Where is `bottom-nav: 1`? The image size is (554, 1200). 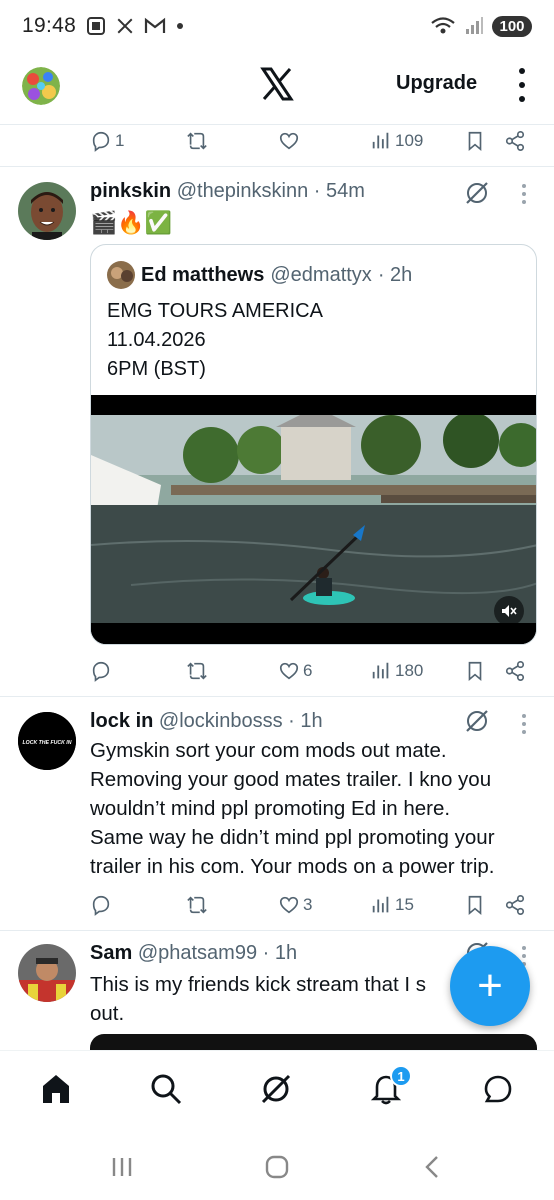
bottom-nav: 1 is located at coordinates (277, 1091).